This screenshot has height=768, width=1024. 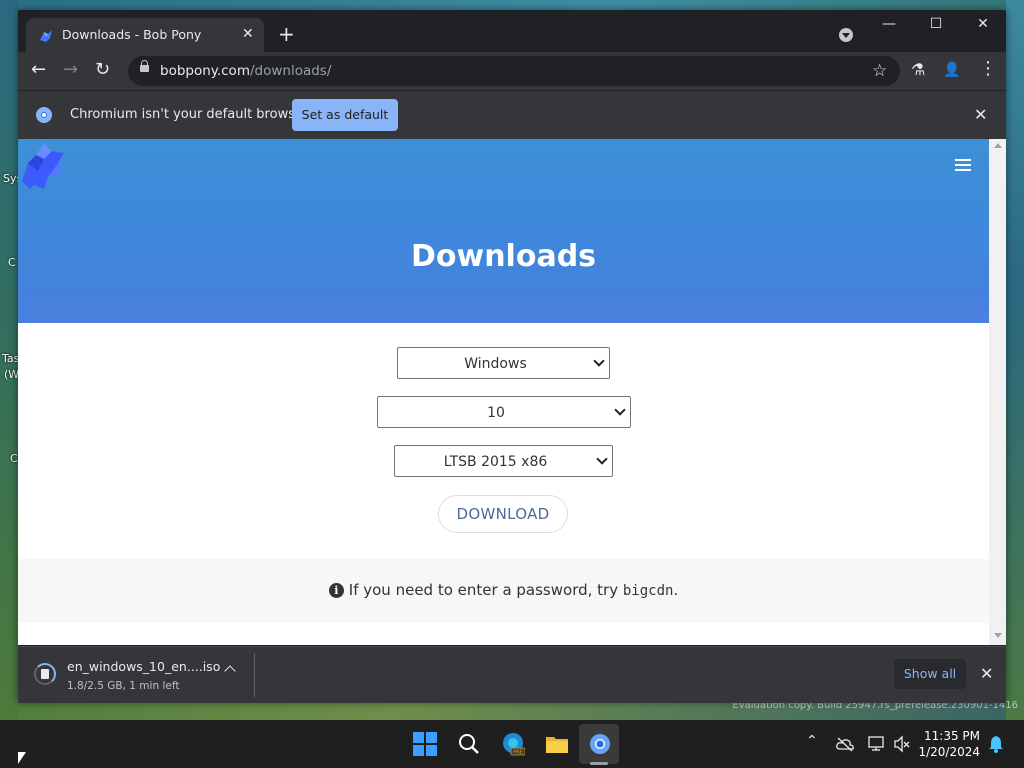 What do you see at coordinates (599, 763) in the screenshot?
I see `running-indicator` at bounding box center [599, 763].